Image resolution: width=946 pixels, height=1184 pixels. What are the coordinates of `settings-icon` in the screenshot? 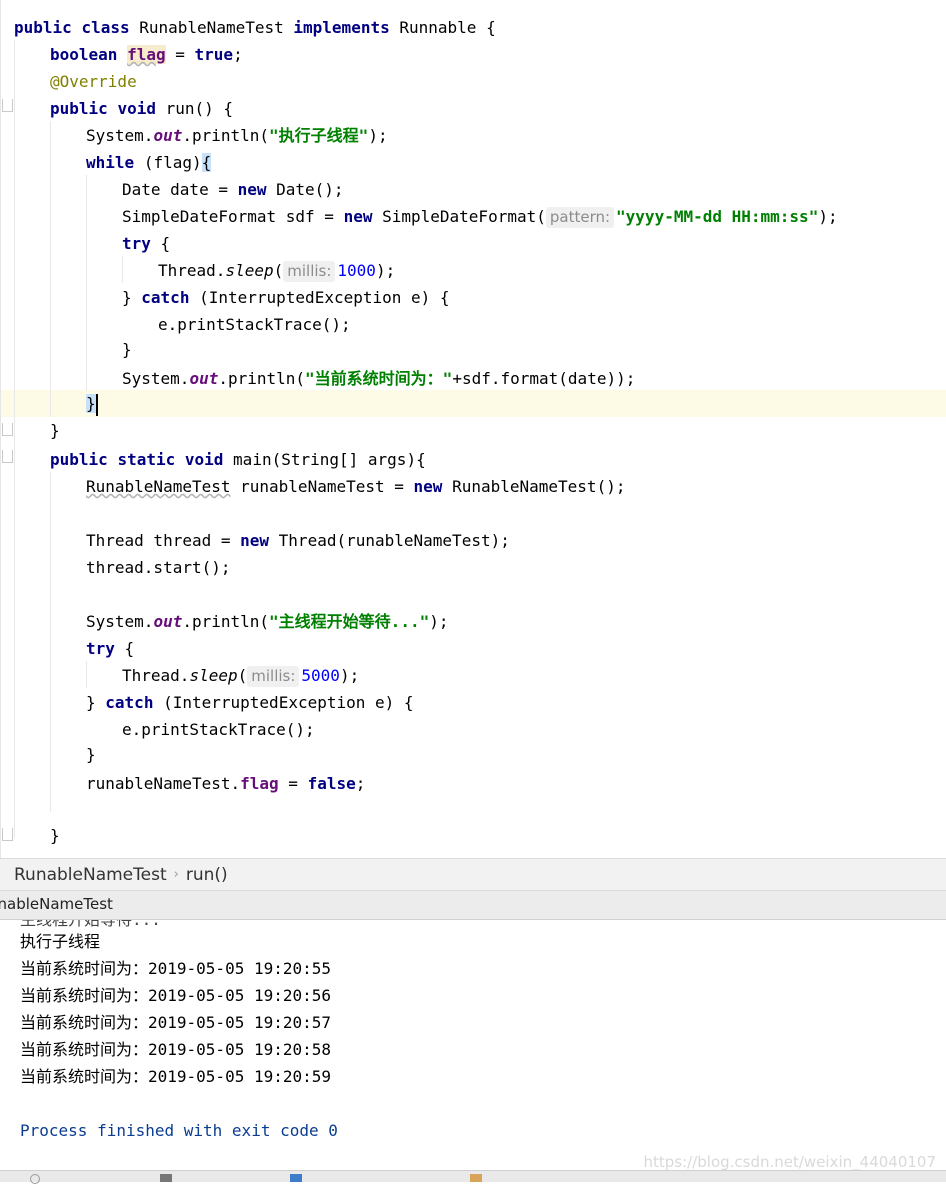 It's located at (35, 1179).